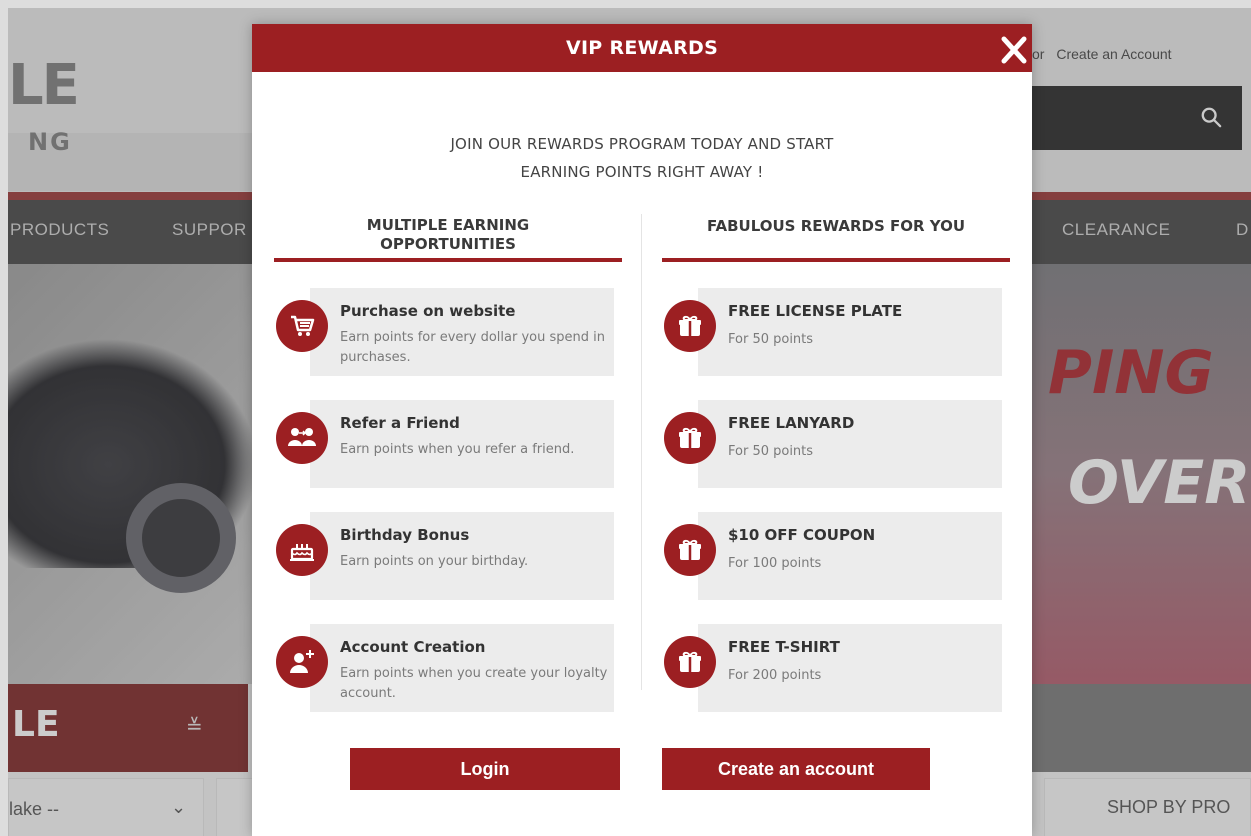  I want to click on reward-item-coupon: $10 OFF COUPON For 100 points, so click(850, 556).